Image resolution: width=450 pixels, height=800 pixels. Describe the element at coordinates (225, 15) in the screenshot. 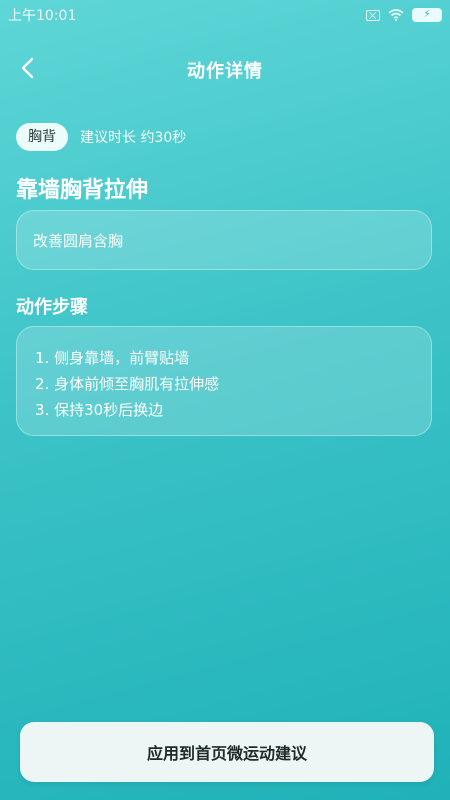

I see `status-bar: 上午10:01 ⚡` at that location.